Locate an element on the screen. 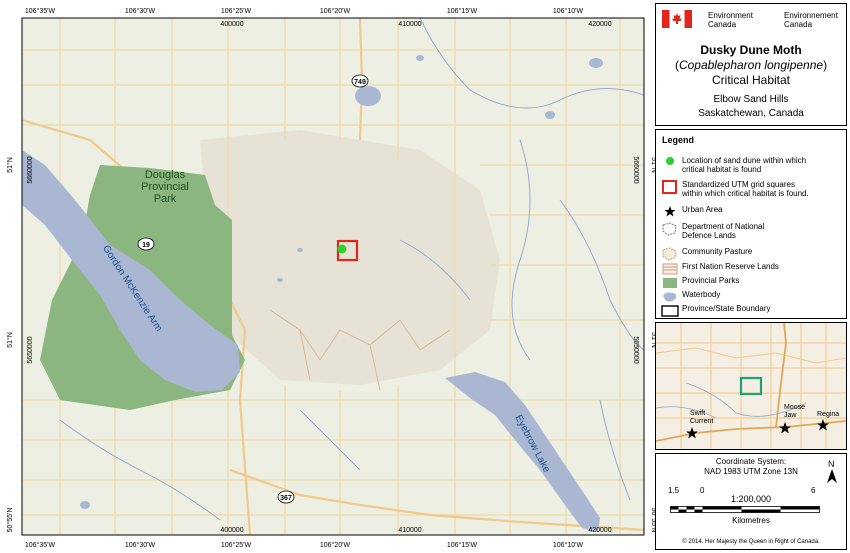 The height and width of the screenshot is (553, 850). striped-area-icon is located at coordinates (670, 269).